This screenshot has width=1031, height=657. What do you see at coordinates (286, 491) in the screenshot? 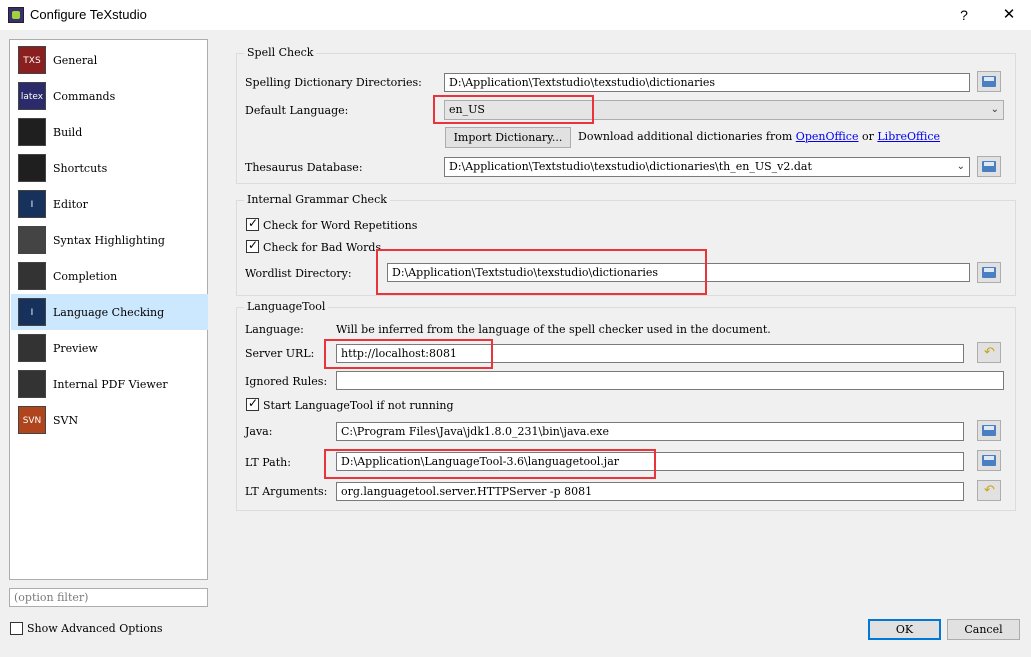
I see `lt-arguments-label: LT Arguments:` at bounding box center [286, 491].